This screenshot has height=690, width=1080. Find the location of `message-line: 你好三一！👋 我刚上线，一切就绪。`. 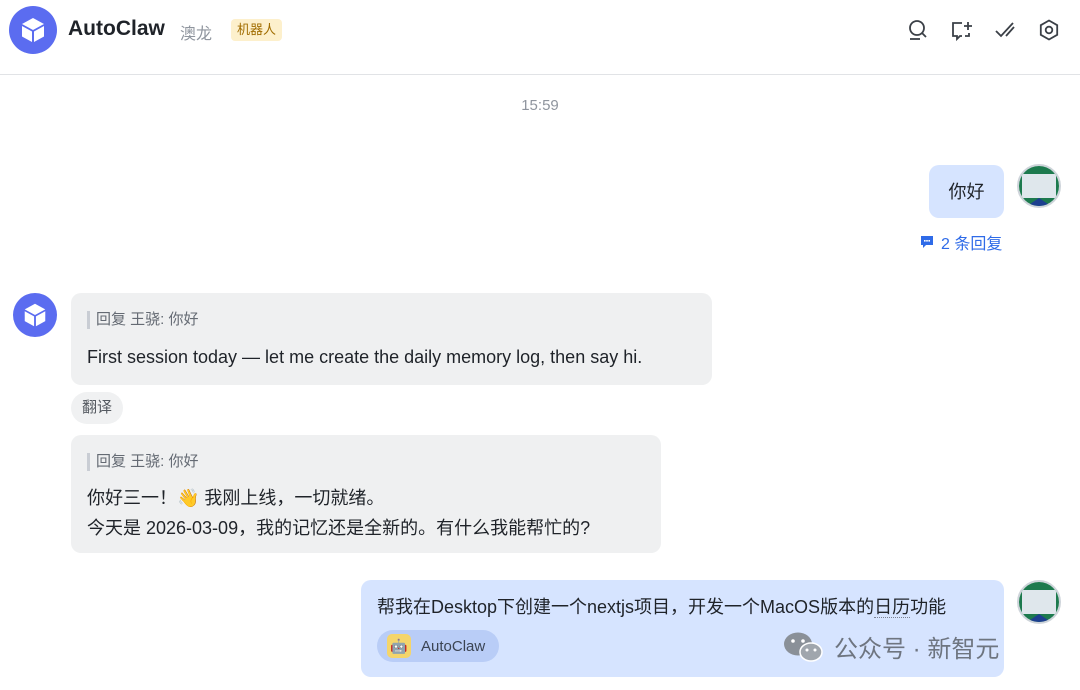

message-line: 你好三一！👋 我刚上线，一切就绪。 is located at coordinates (236, 498).